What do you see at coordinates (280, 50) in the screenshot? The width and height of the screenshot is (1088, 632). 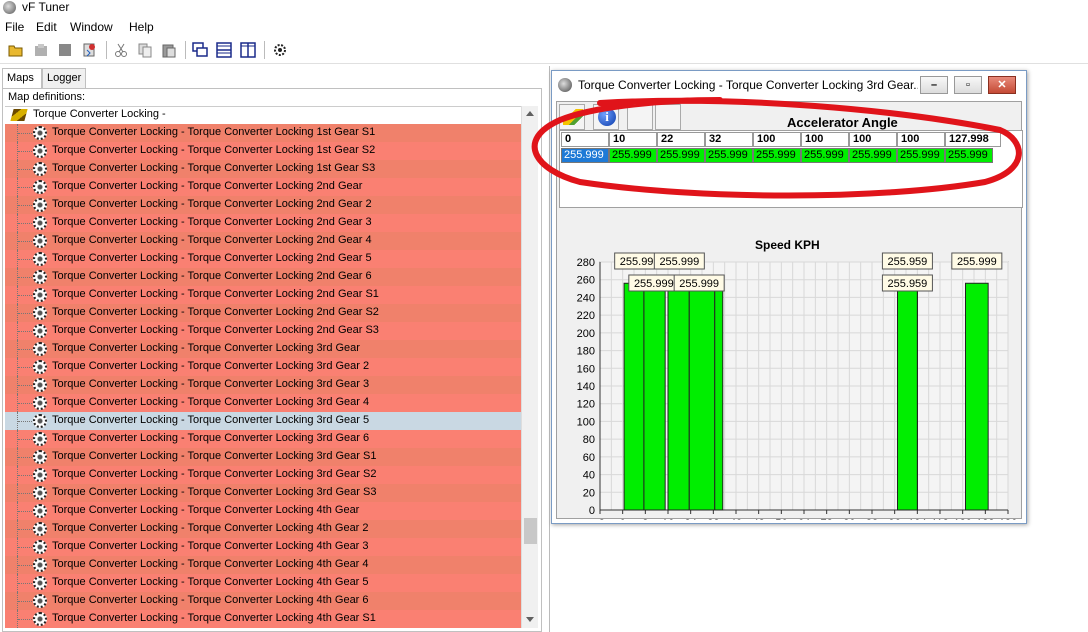 I see `connect-icon` at bounding box center [280, 50].